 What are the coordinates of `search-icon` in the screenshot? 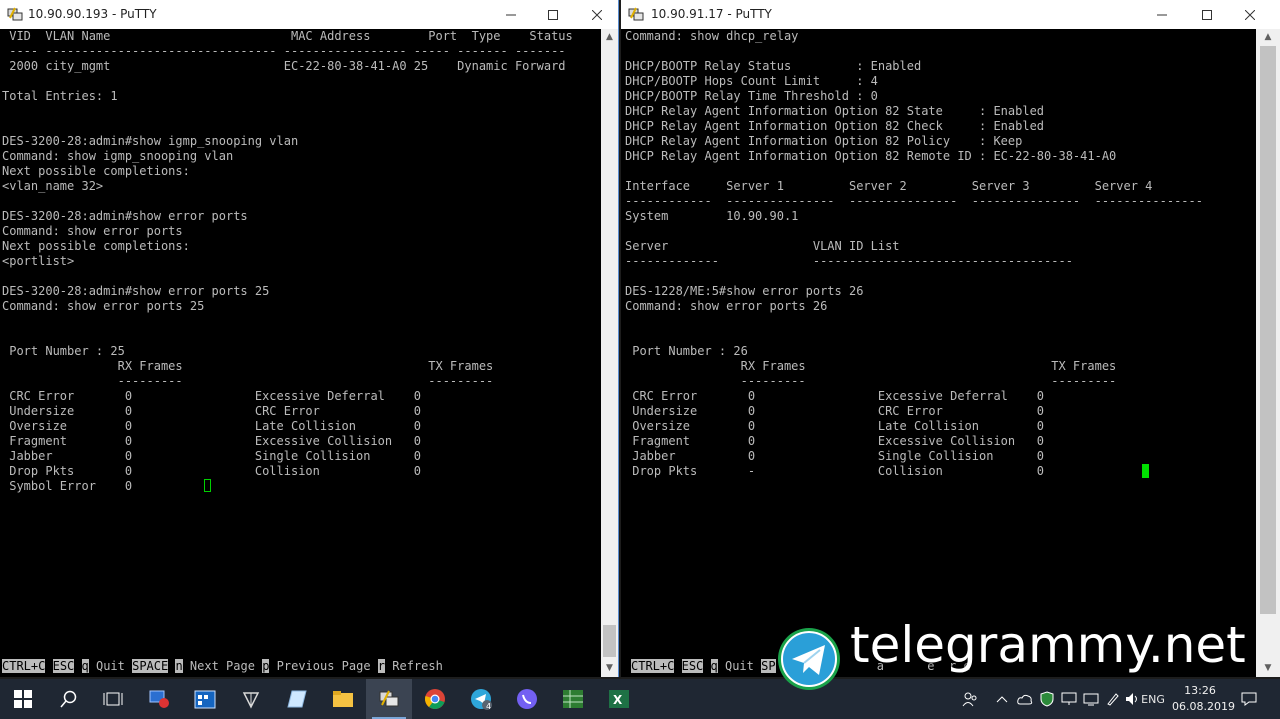 It's located at (69, 699).